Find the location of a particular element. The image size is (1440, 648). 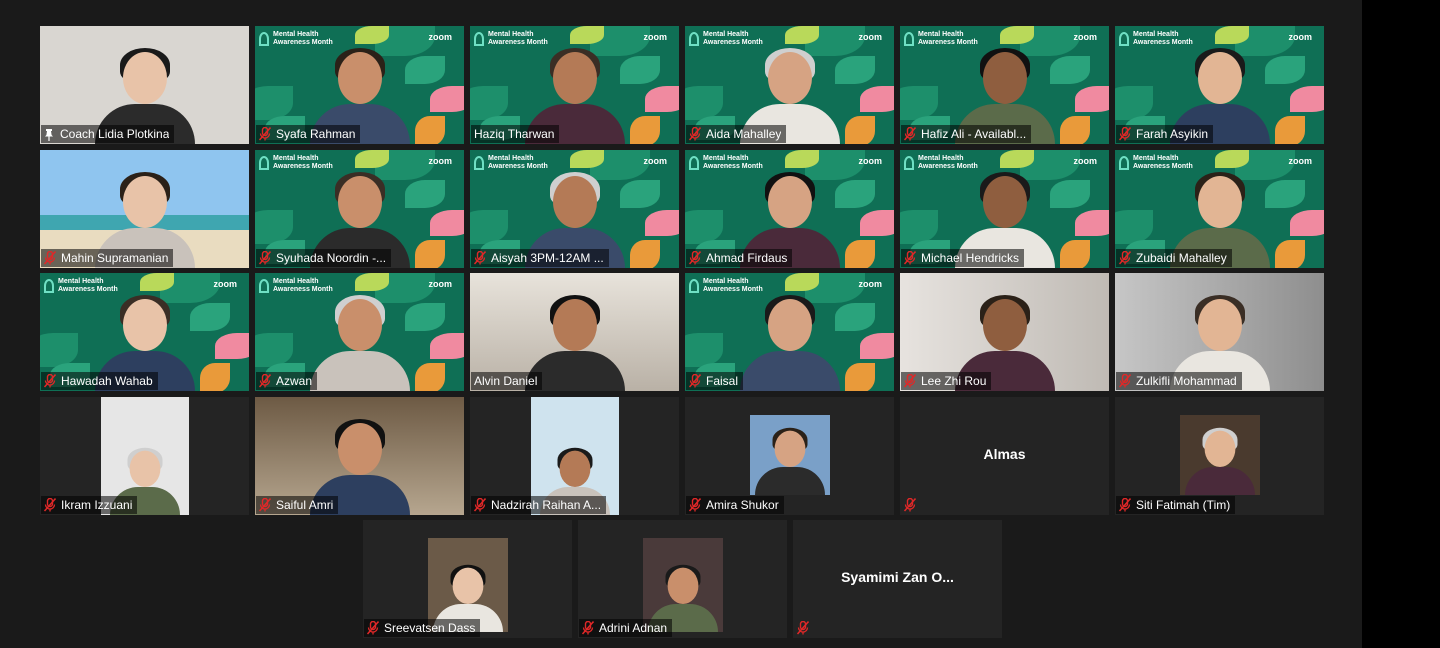

participant-name-tag: Saiful Amri is located at coordinates (297, 505).